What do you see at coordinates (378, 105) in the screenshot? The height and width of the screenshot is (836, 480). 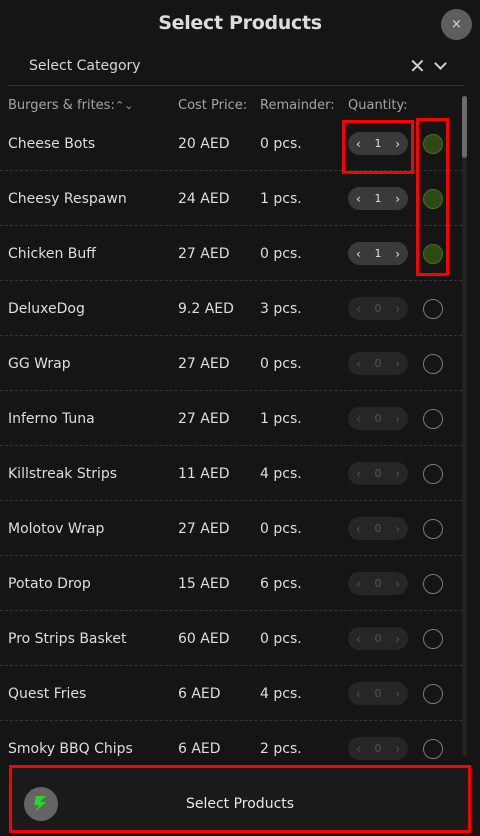 I see `column-quantity: Quantity:` at bounding box center [378, 105].